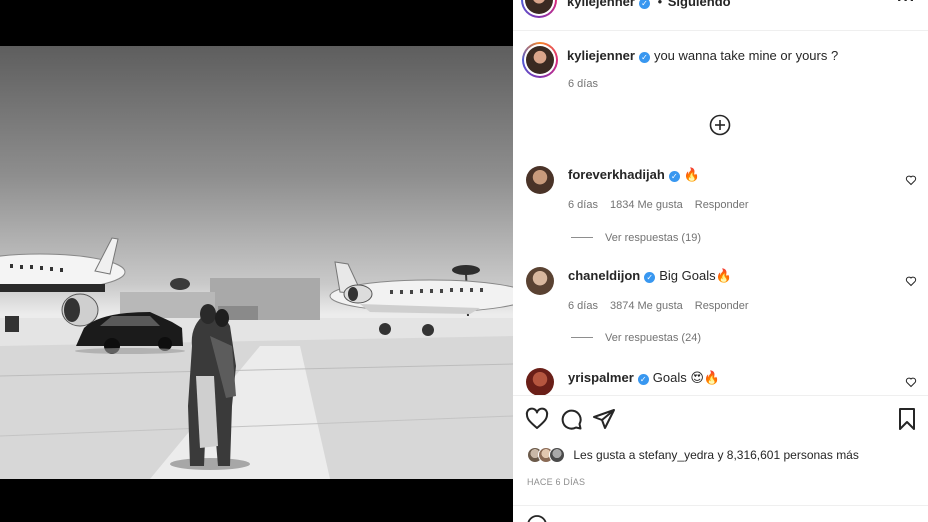 The height and width of the screenshot is (522, 928). I want to click on post-time: HACE 6 DÍAS, so click(556, 482).